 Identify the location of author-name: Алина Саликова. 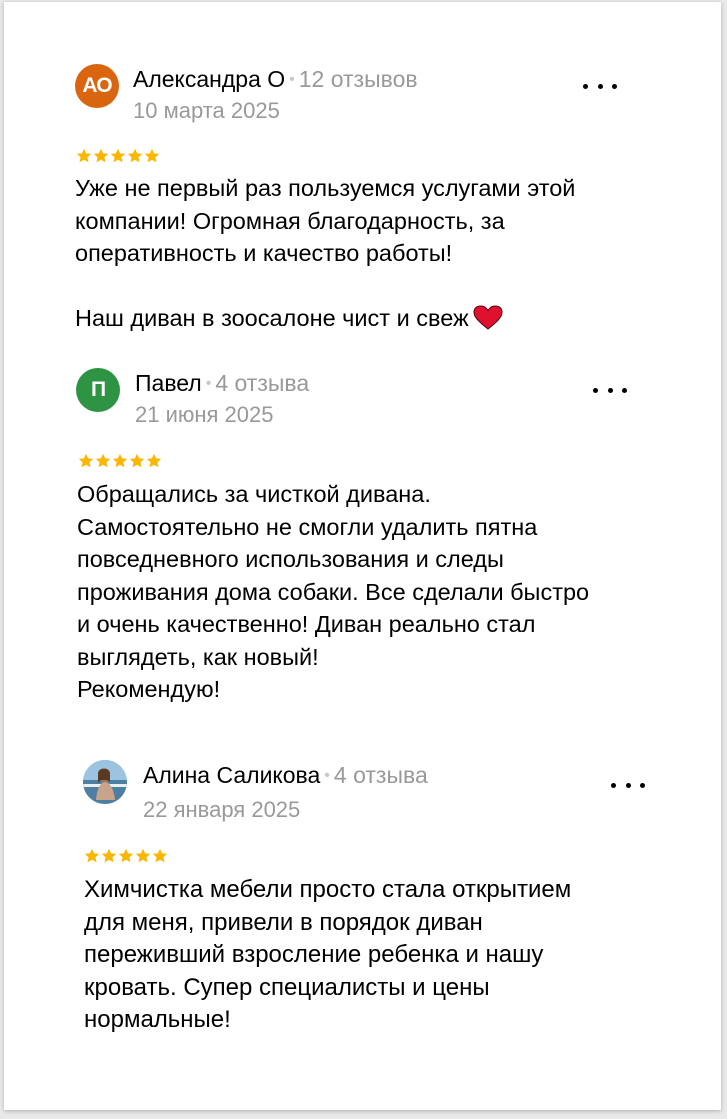
(231, 775).